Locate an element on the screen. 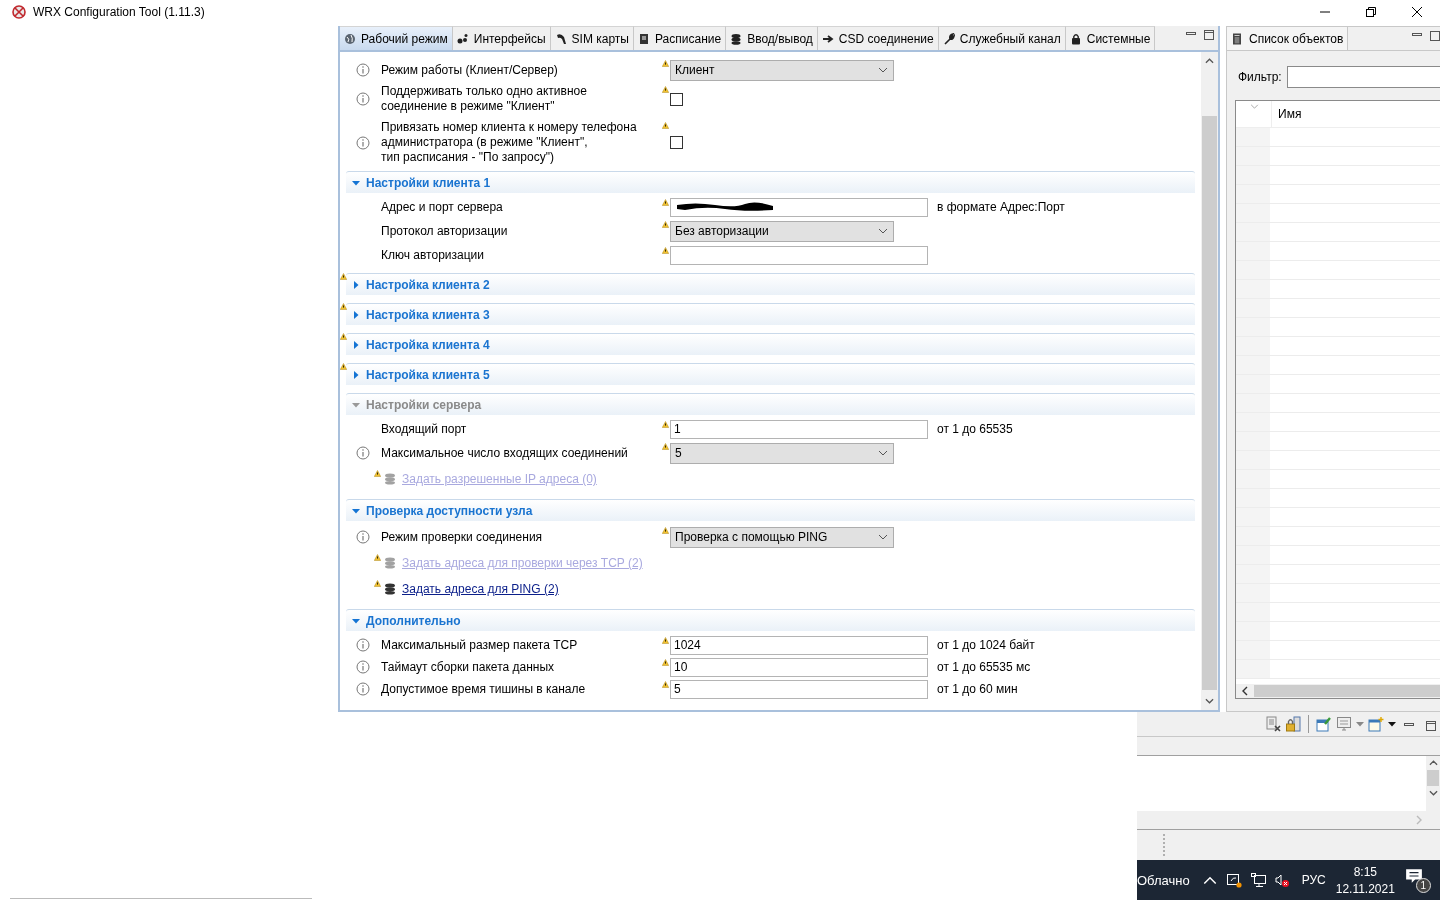 The image size is (1440, 900). input-field: 1024 is located at coordinates (799, 645).